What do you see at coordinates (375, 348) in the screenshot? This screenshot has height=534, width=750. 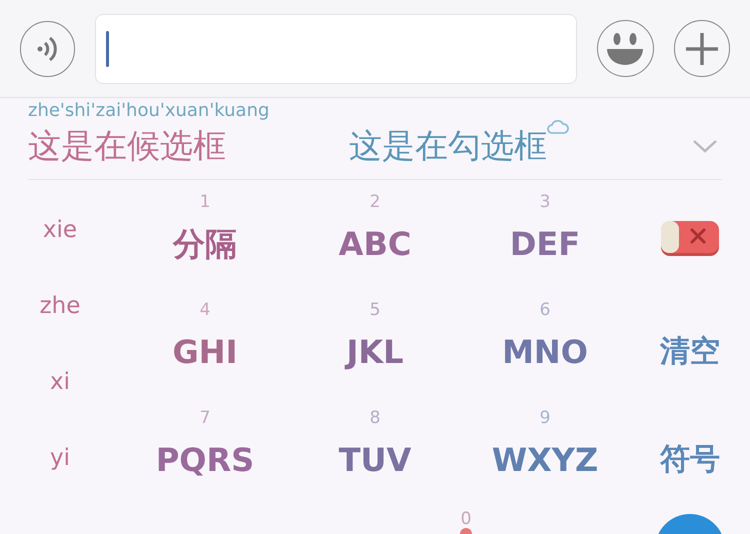 I see `keyboard-key: 5 JKL` at bounding box center [375, 348].